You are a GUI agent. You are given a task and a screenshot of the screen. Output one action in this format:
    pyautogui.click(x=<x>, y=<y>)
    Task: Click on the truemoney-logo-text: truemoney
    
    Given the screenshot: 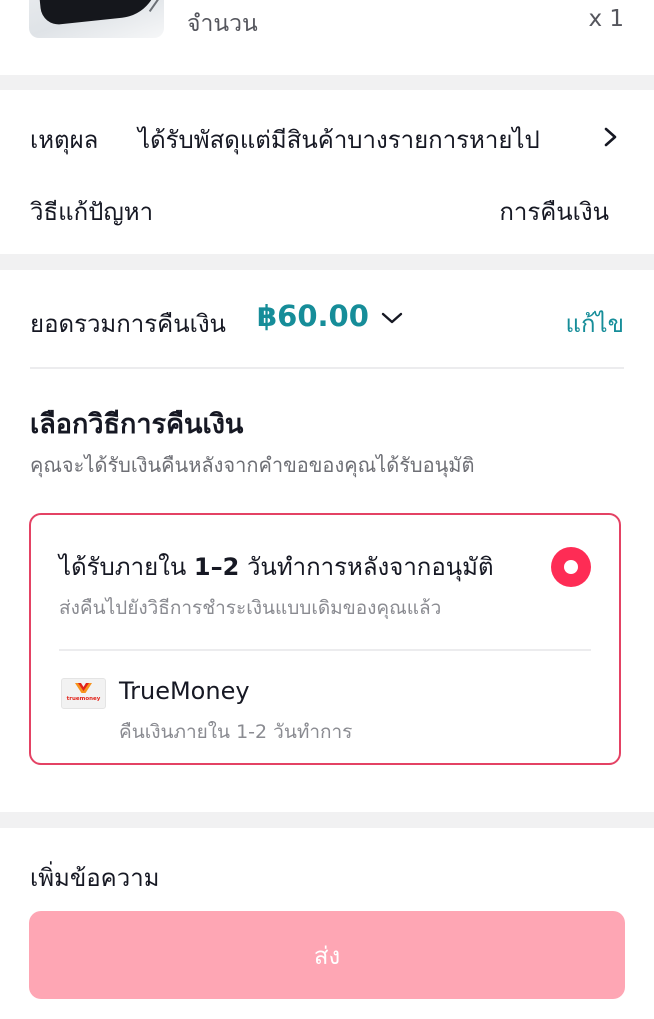 What is the action you would take?
    pyautogui.click(x=84, y=699)
    